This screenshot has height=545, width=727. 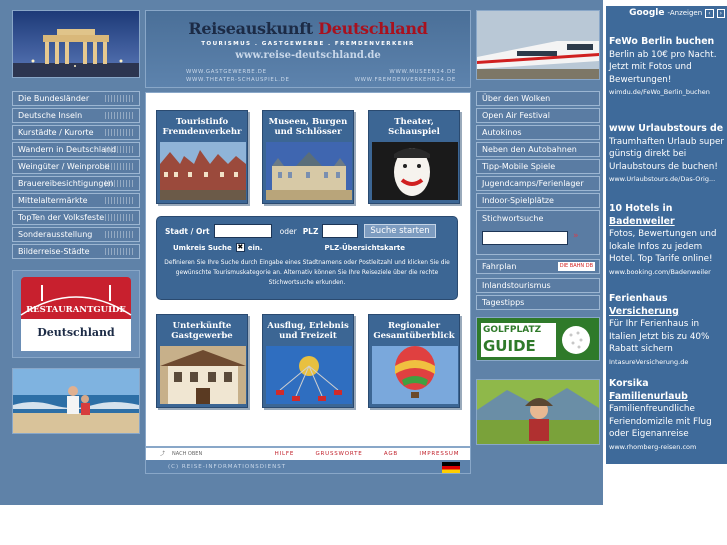 I want to click on brandenburg-gate-photo, so click(x=76, y=44).